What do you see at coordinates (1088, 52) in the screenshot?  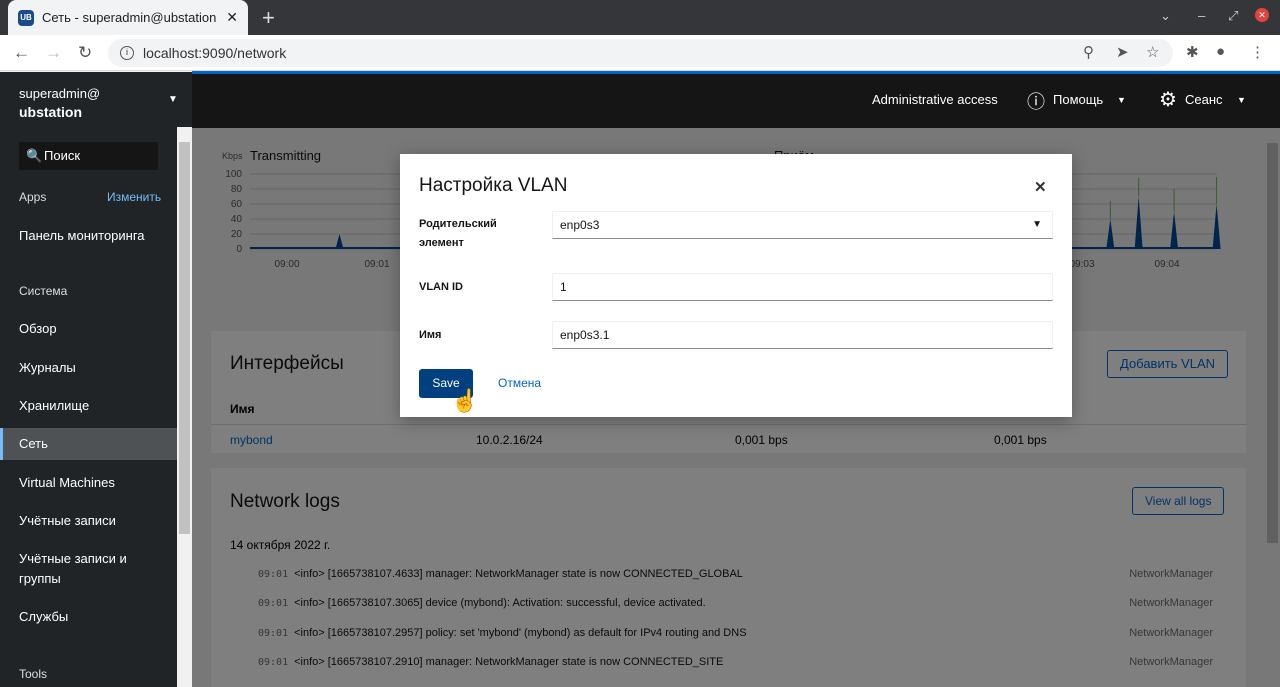 I see `zoom-icon: ⚲` at bounding box center [1088, 52].